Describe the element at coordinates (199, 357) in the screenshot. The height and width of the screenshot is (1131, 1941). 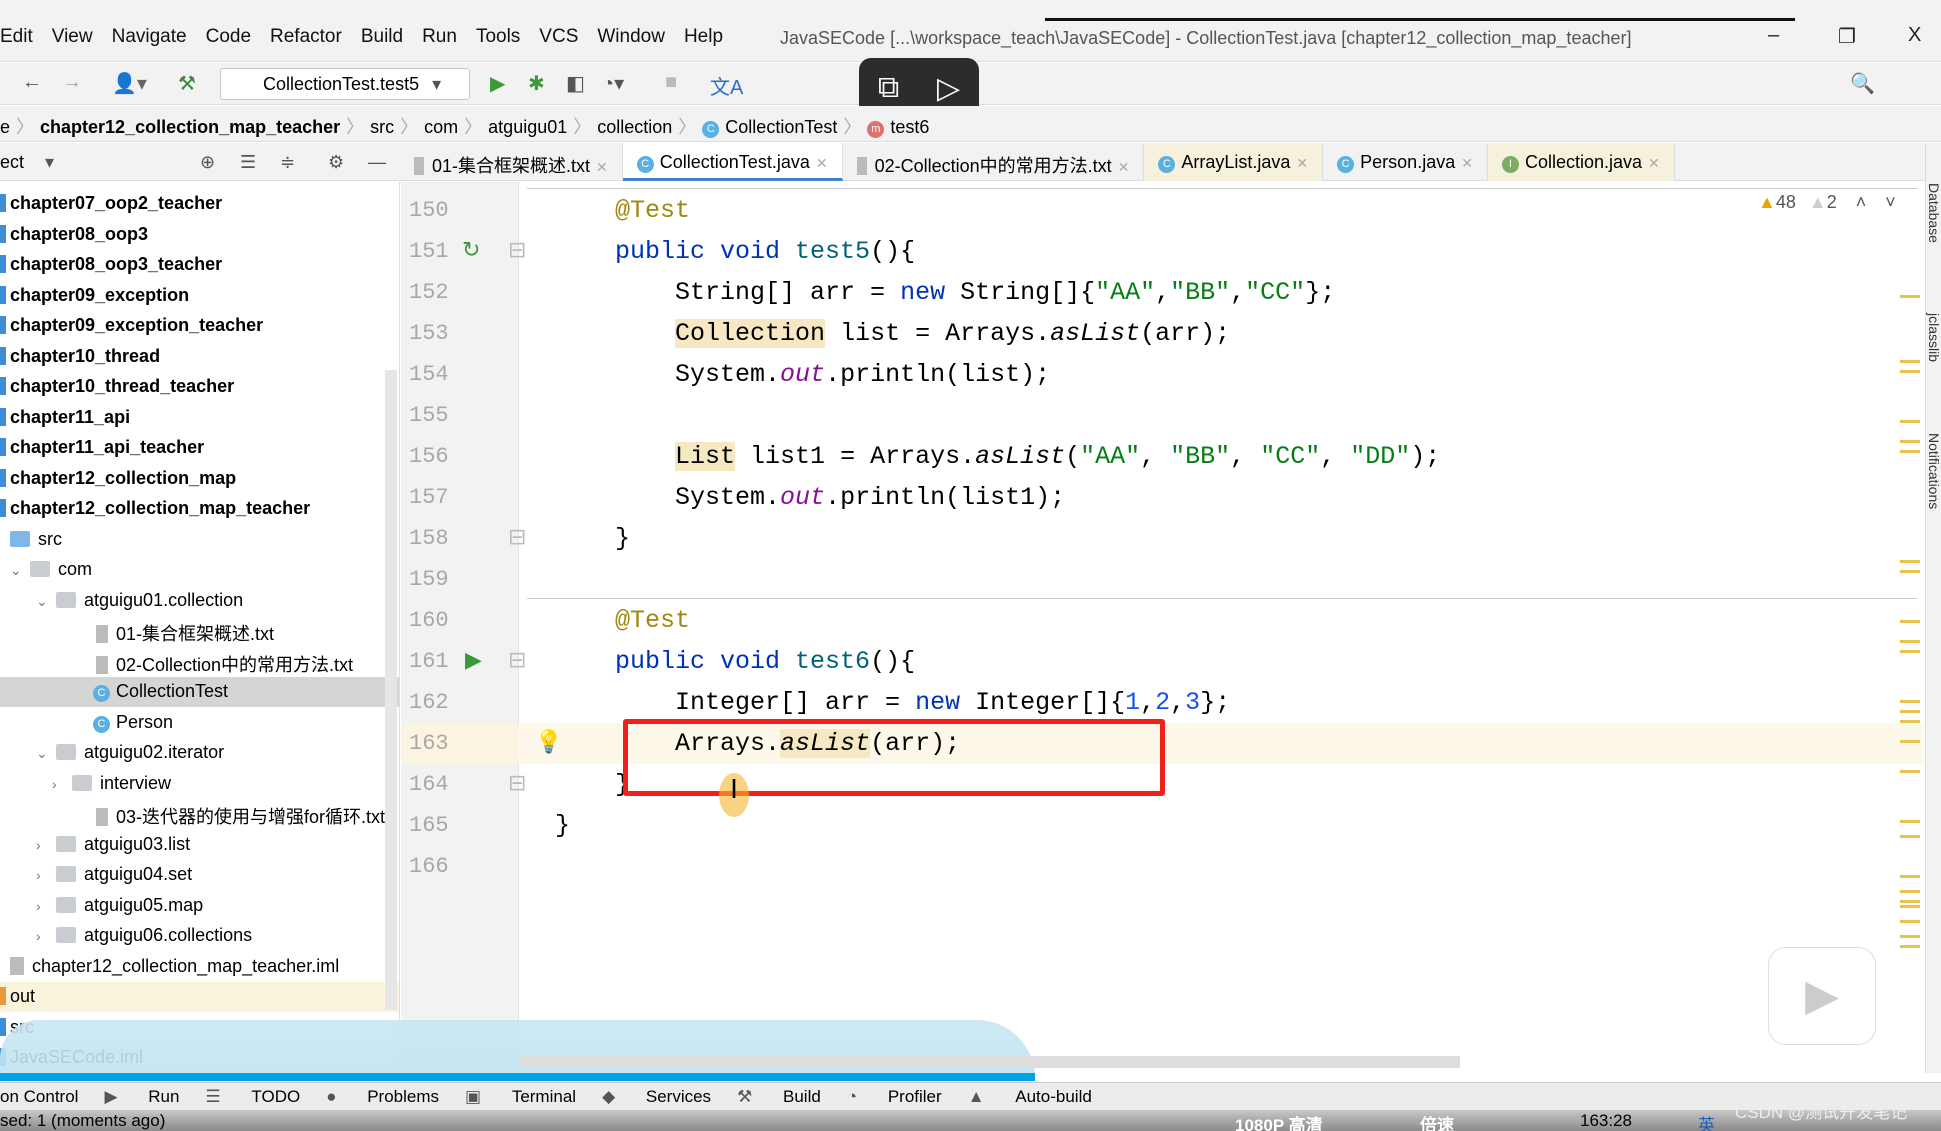
I see `tree-item: chapter10_thread` at that location.